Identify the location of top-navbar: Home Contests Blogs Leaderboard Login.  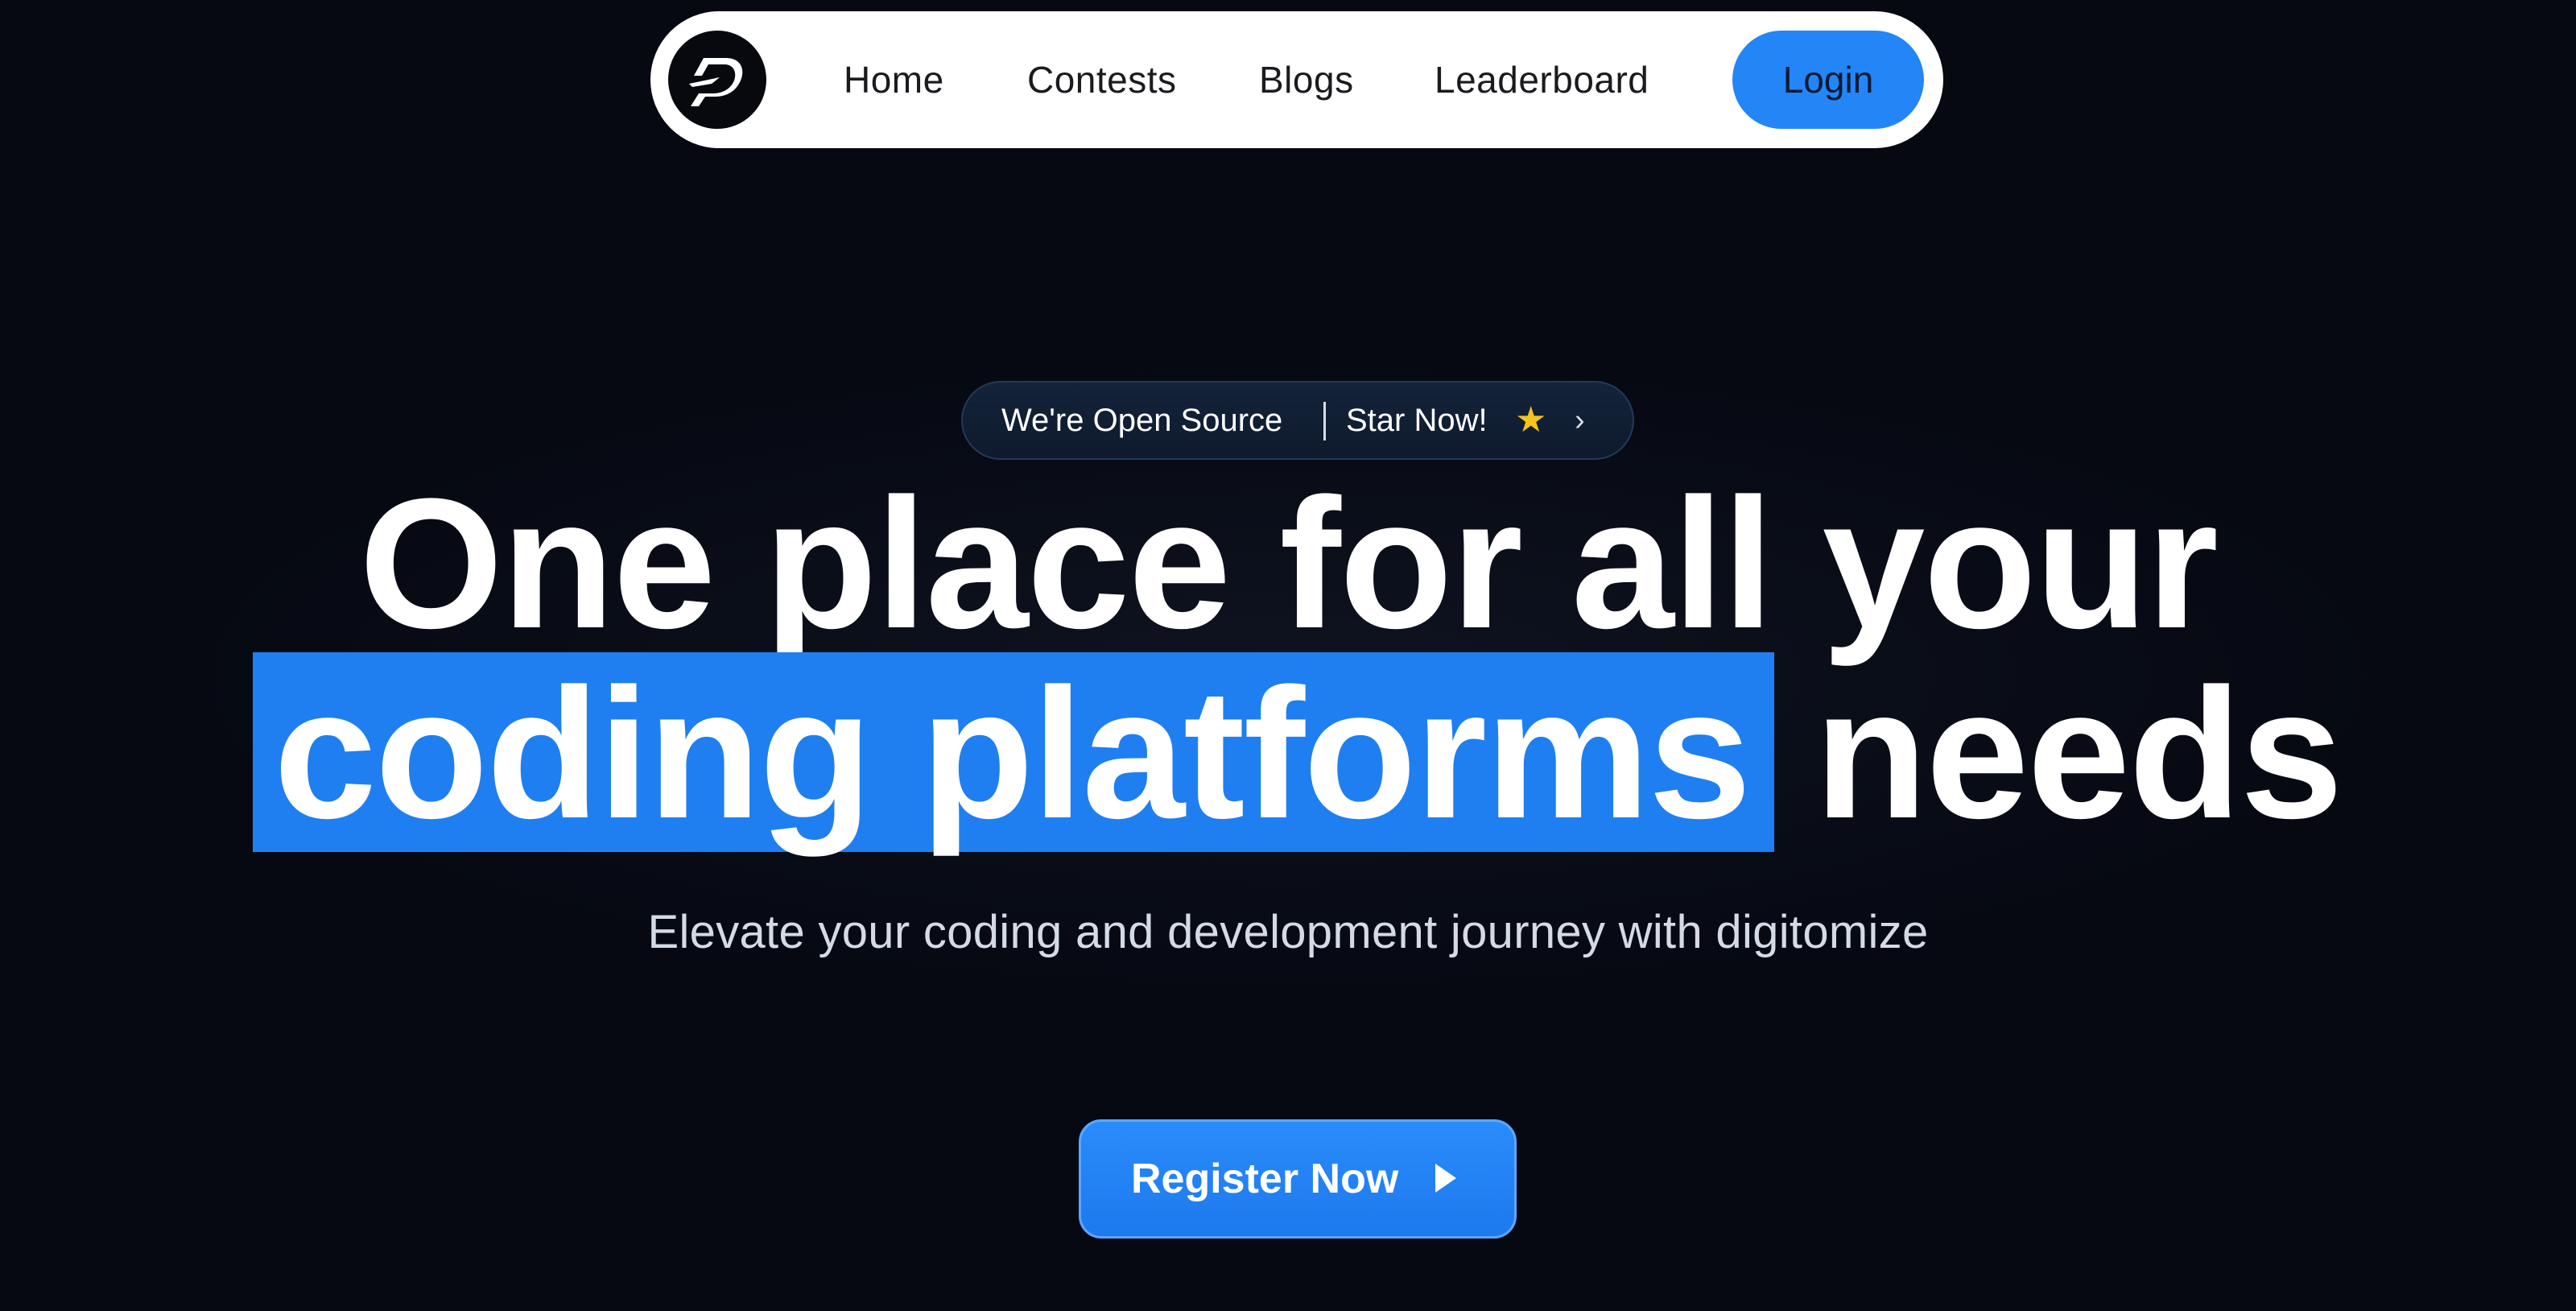
(1296, 79).